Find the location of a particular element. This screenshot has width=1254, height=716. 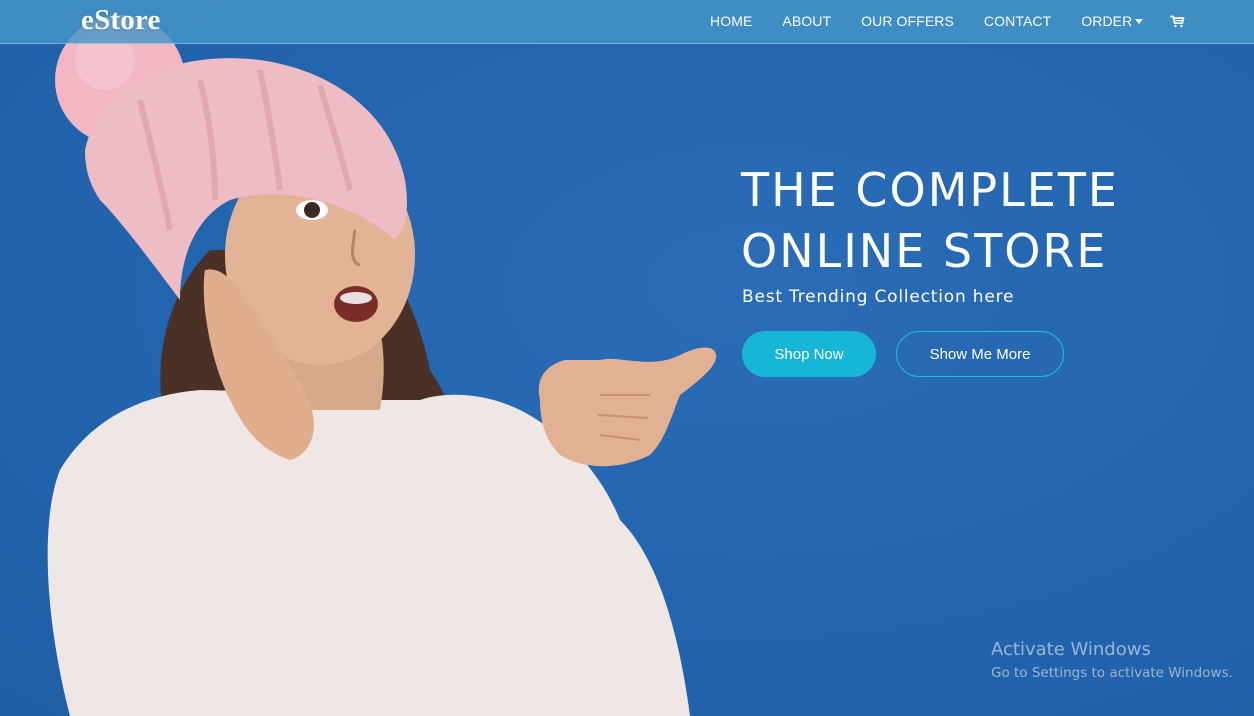

hero-headline: THE COMPLETE ONLINE STORE is located at coordinates (930, 221).